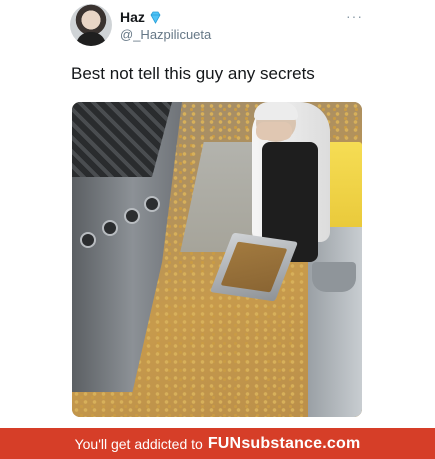  I want to click on more-options-icon: ···, so click(354, 16).